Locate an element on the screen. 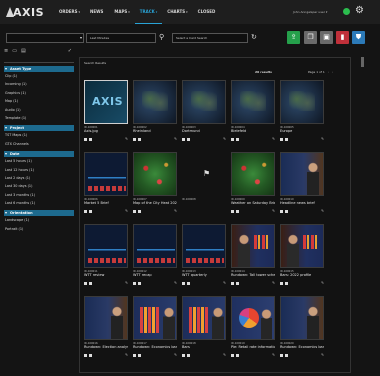  upload-button: ⇪ is located at coordinates (293, 37).